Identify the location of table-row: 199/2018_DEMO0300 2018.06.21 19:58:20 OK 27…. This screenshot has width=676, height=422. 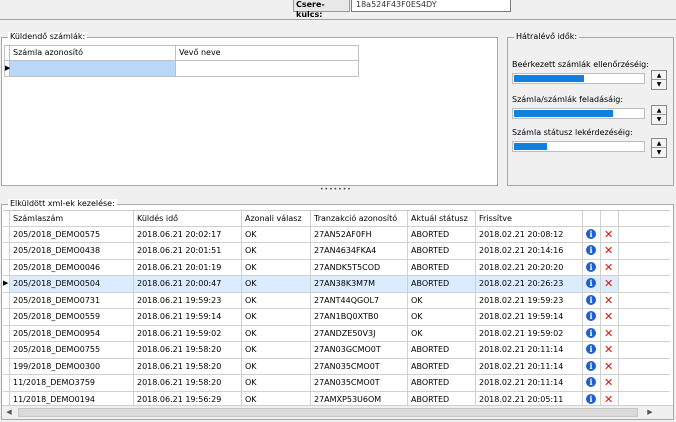
(336, 366).